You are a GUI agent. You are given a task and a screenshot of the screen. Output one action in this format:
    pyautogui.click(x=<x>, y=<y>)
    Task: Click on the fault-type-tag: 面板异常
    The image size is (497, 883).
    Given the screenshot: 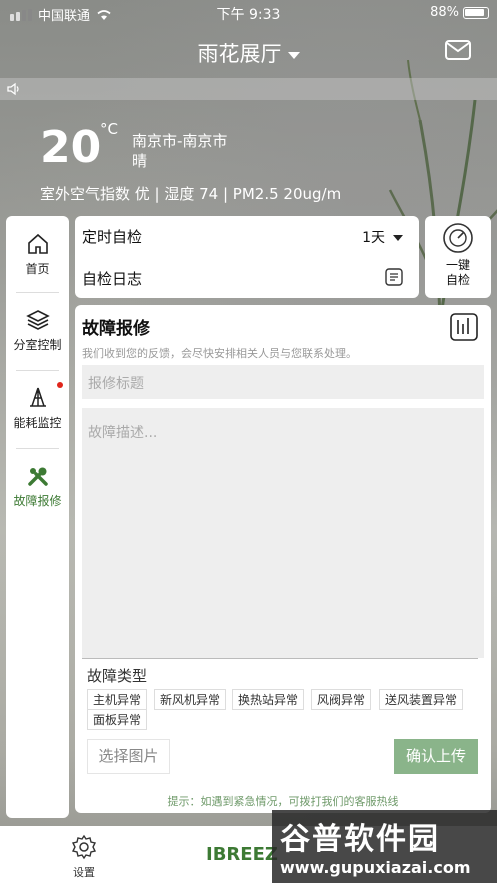 What is the action you would take?
    pyautogui.click(x=117, y=719)
    